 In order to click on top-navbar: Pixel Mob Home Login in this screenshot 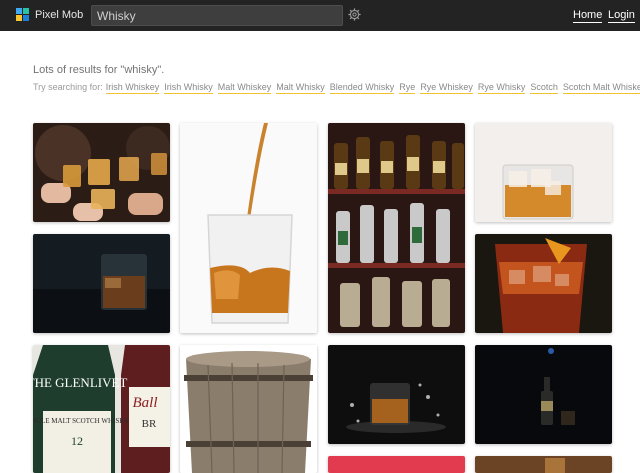, I will do `click(320, 15)`.